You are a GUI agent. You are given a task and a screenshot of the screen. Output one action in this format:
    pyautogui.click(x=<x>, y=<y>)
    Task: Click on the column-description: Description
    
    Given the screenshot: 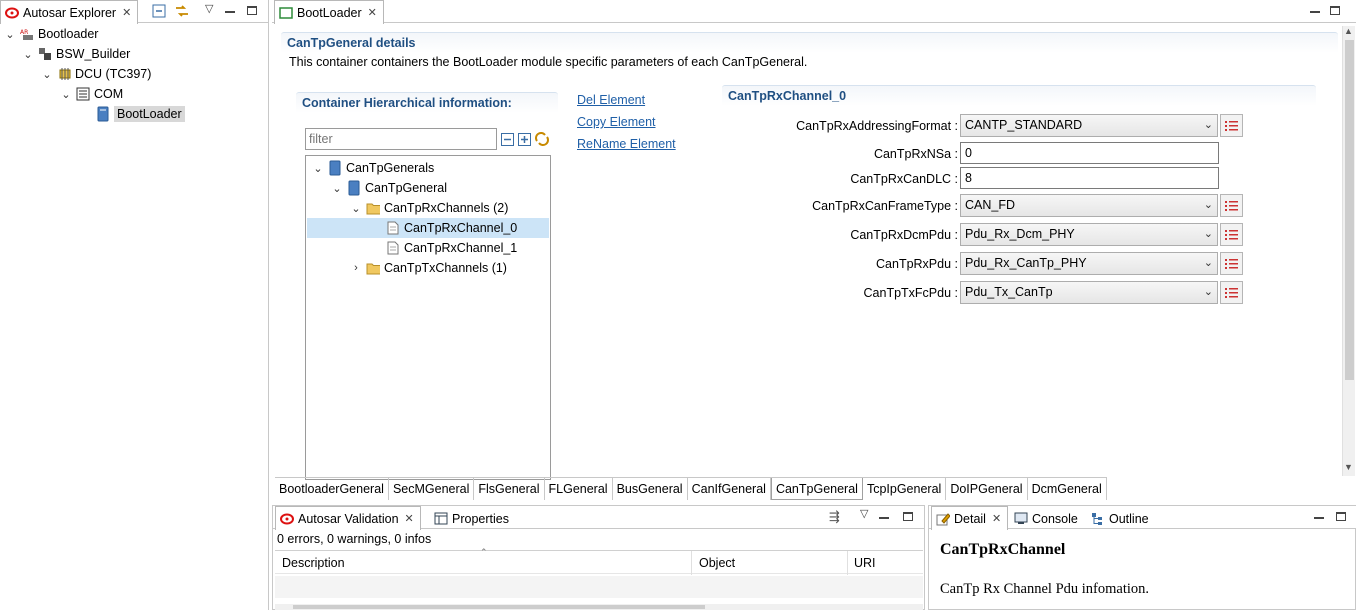 What is the action you would take?
    pyautogui.click(x=313, y=563)
    